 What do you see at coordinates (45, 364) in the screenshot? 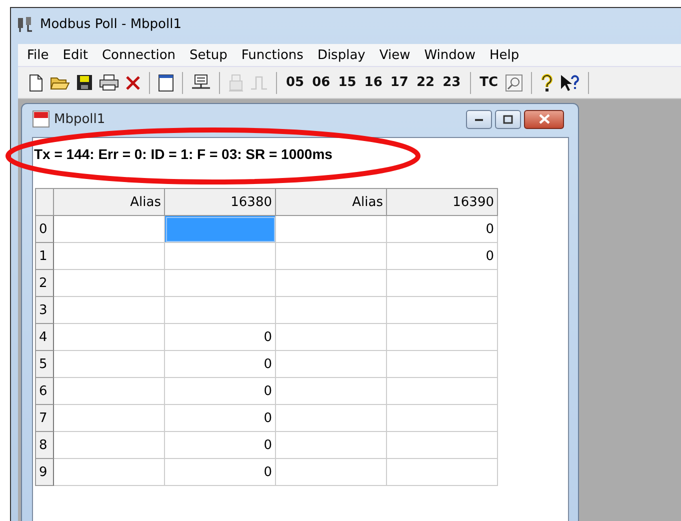
I see `row-number: 5` at bounding box center [45, 364].